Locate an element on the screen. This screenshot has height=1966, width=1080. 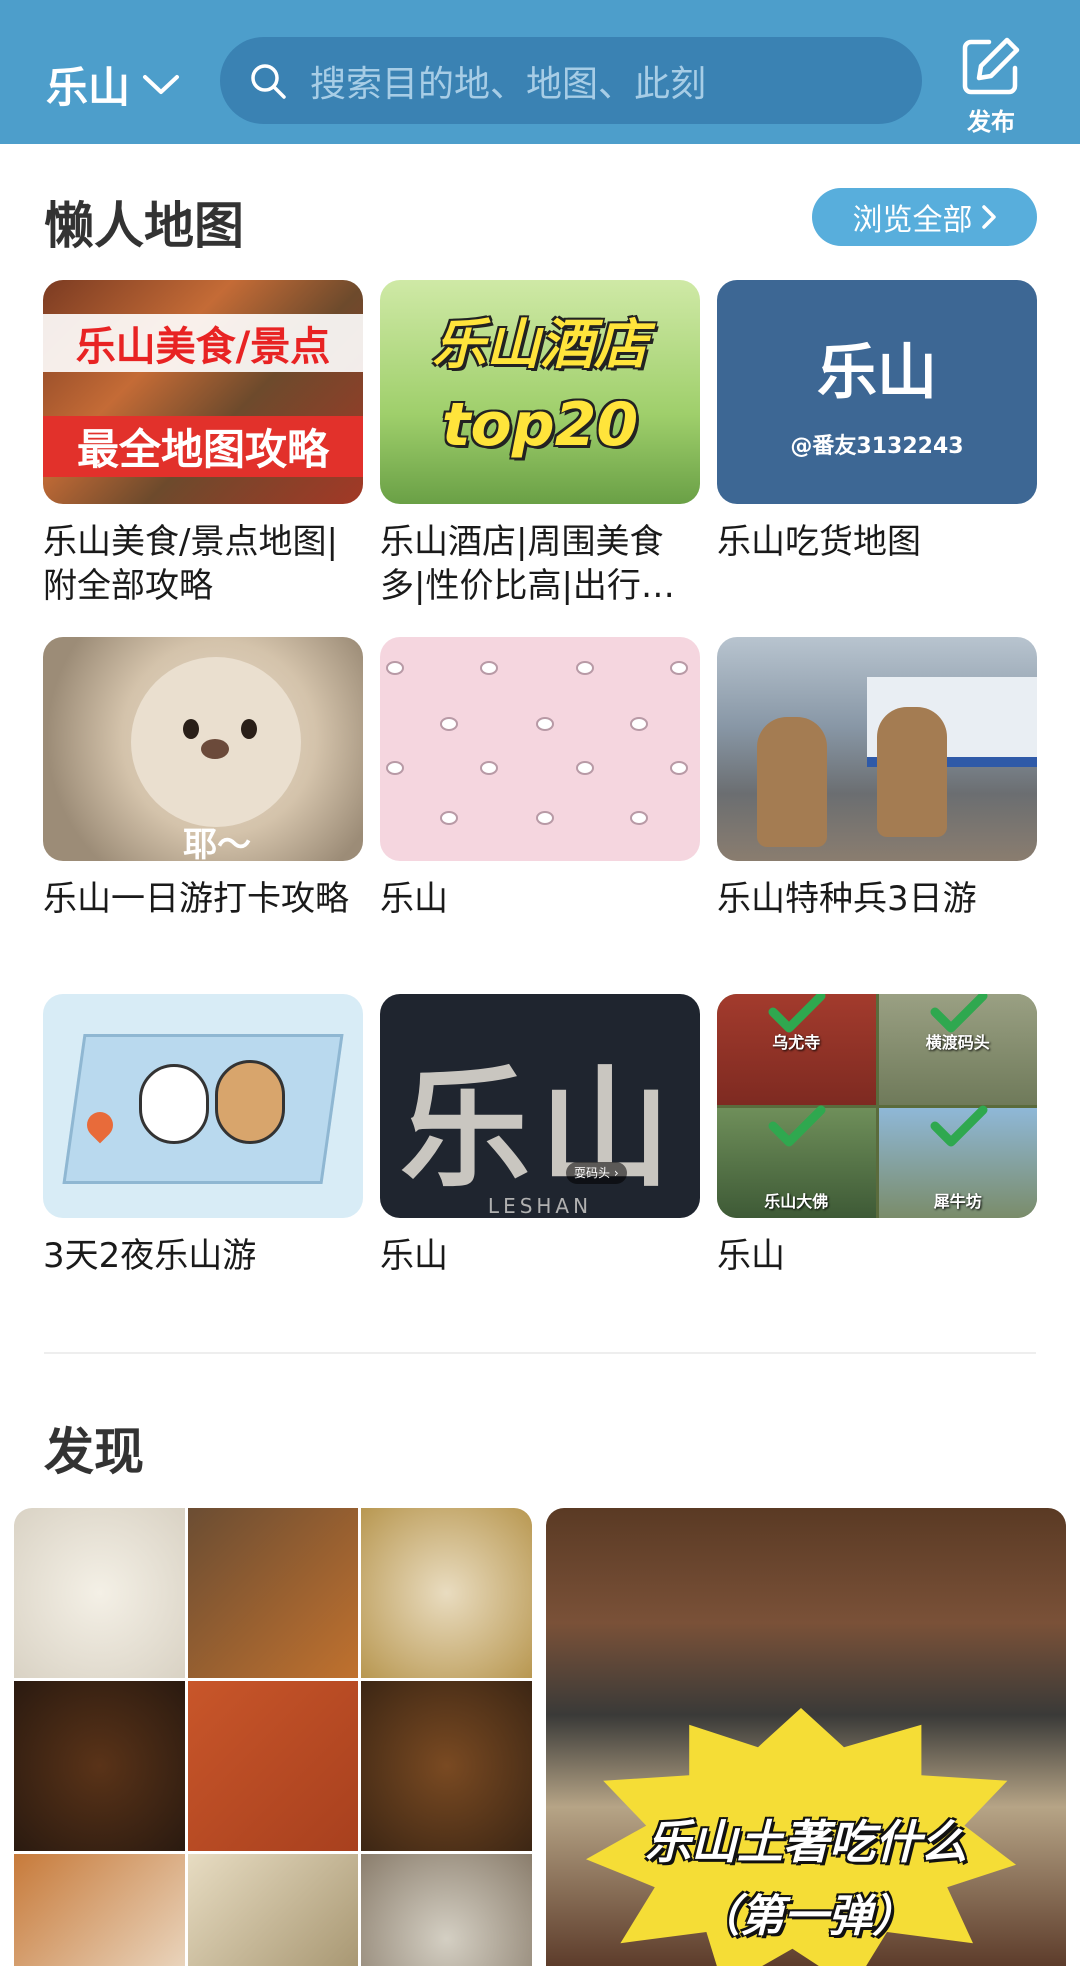
top-bar: 乐山 搜索目的地、地图、此刻 发布 is located at coordinates (540, 72).